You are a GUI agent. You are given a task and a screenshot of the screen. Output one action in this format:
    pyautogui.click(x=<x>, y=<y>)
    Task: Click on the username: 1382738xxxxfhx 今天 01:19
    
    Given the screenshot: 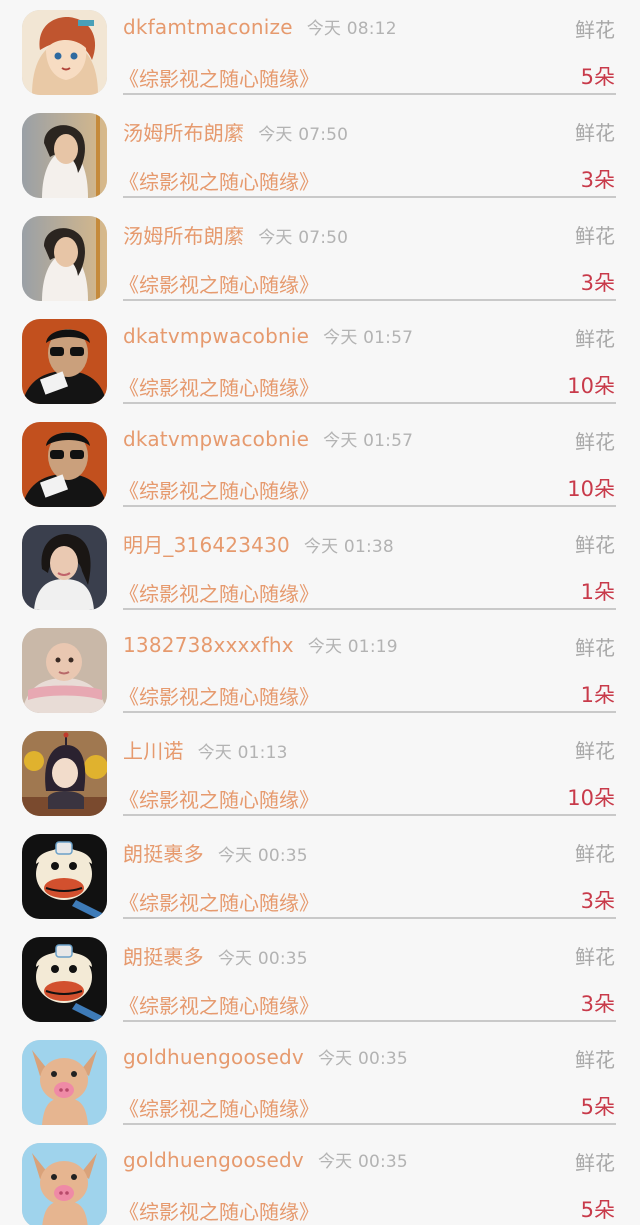 What is the action you would take?
    pyautogui.click(x=260, y=644)
    